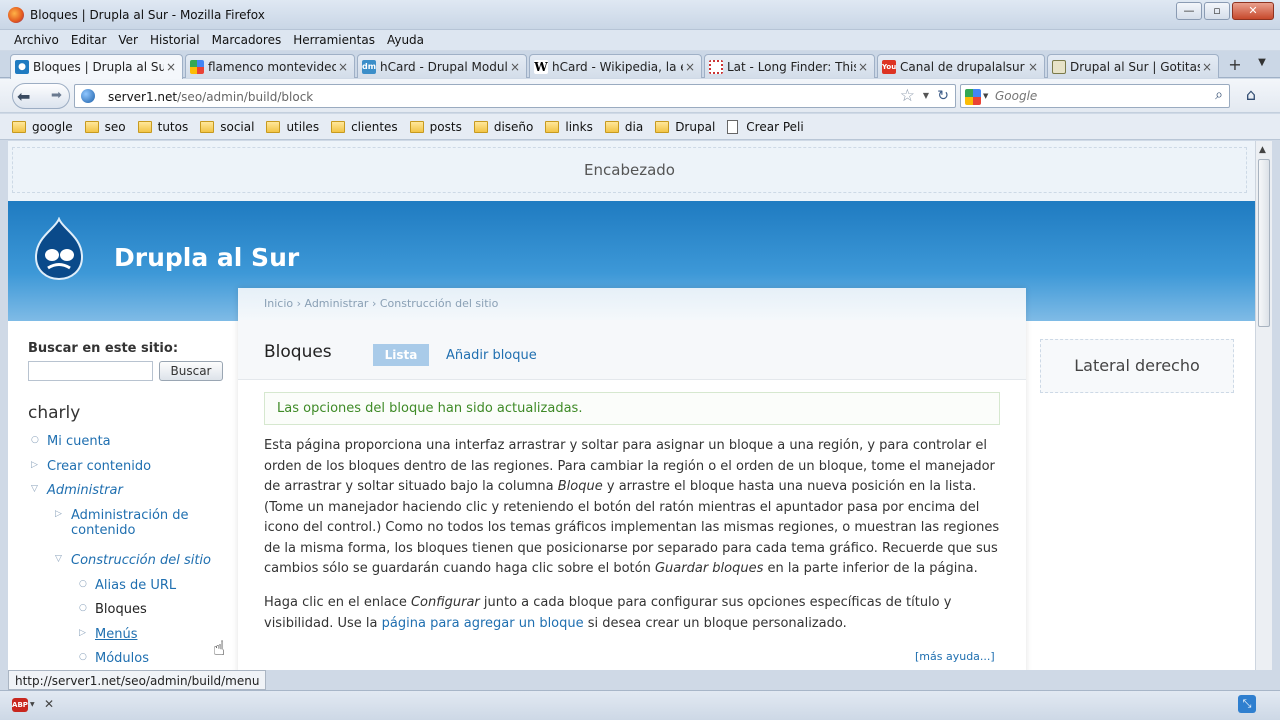  I want to click on nav-administrar: ▽ Administrar, so click(77, 490).